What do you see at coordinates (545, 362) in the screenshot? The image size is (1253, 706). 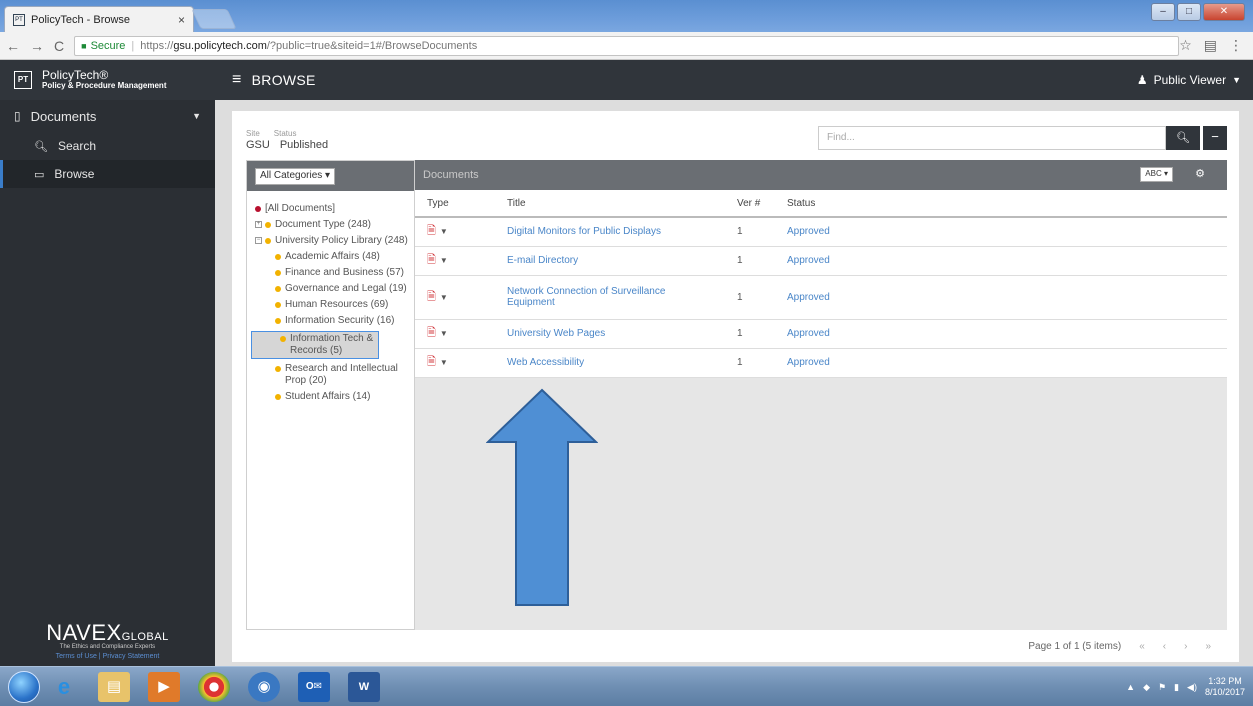 I see `document-title-link: Web Accessibility` at bounding box center [545, 362].